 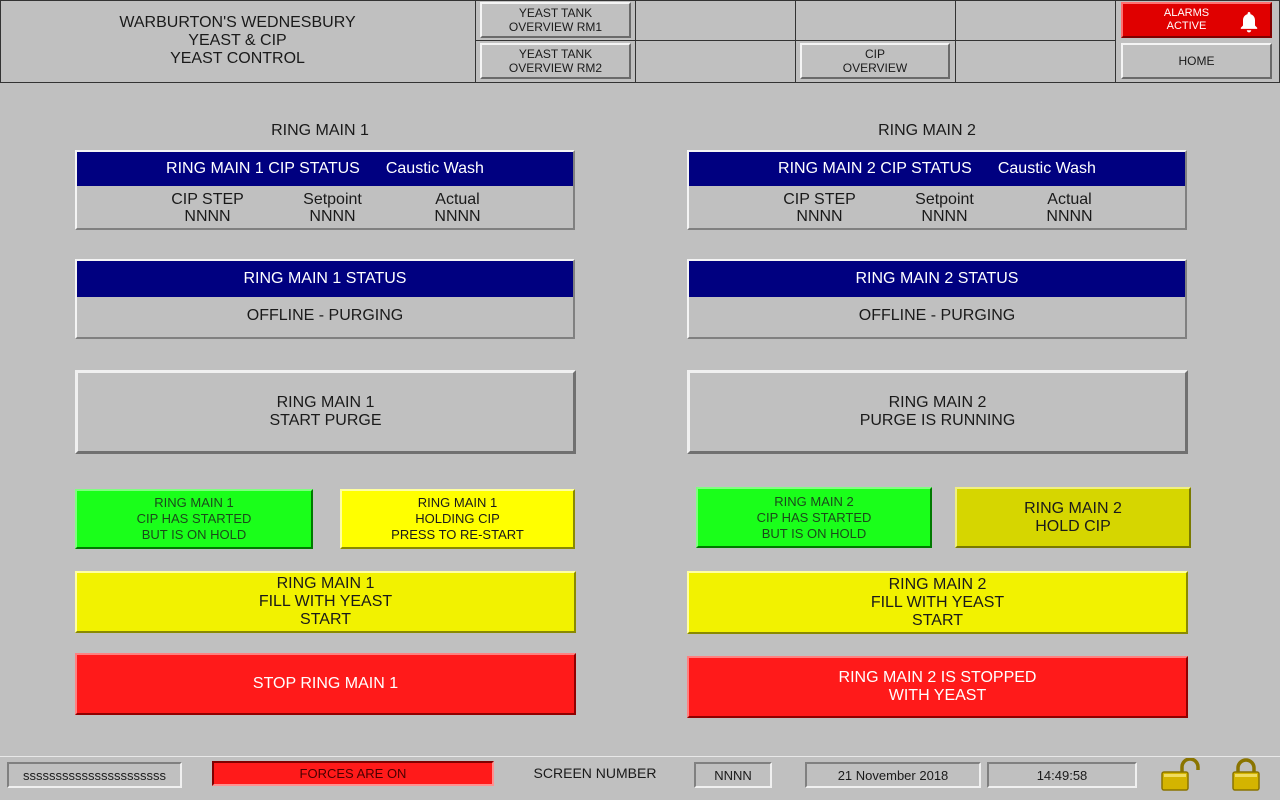 I want to click on cip-status-label: RING MAIN 2 CIP STATUS, so click(x=875, y=168).